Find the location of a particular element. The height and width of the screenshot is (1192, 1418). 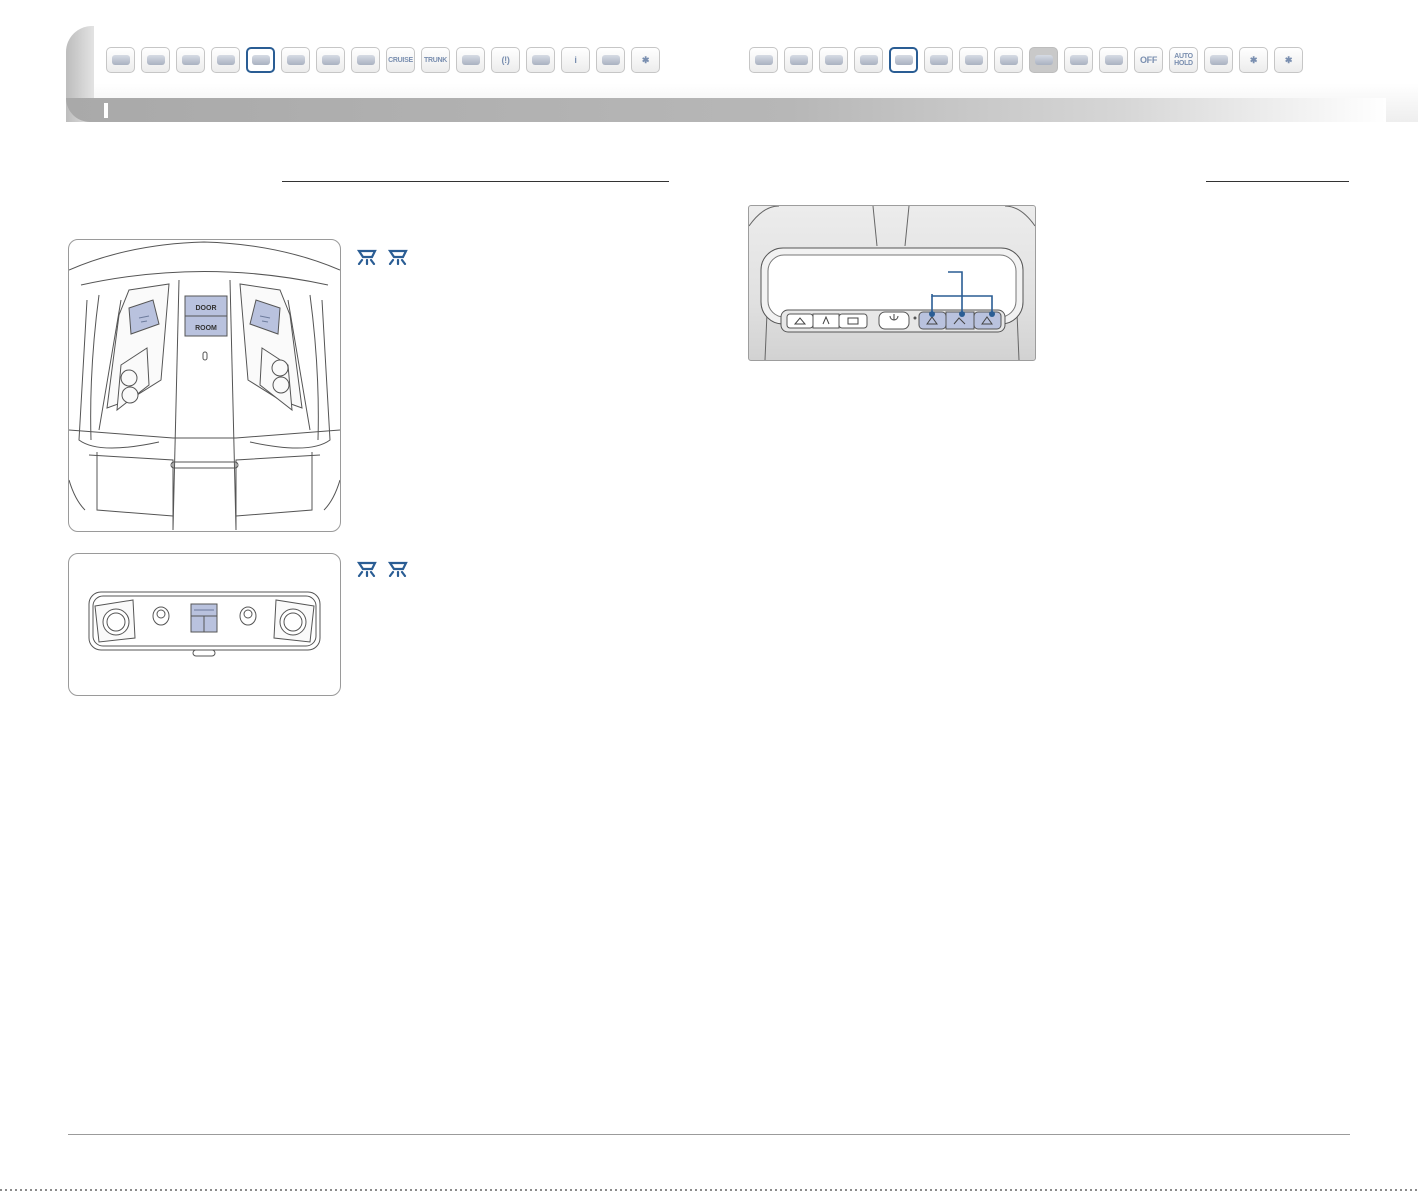

left-icon-nav: CRUISE TRUNK (!) i ✱ is located at coordinates (383, 60).